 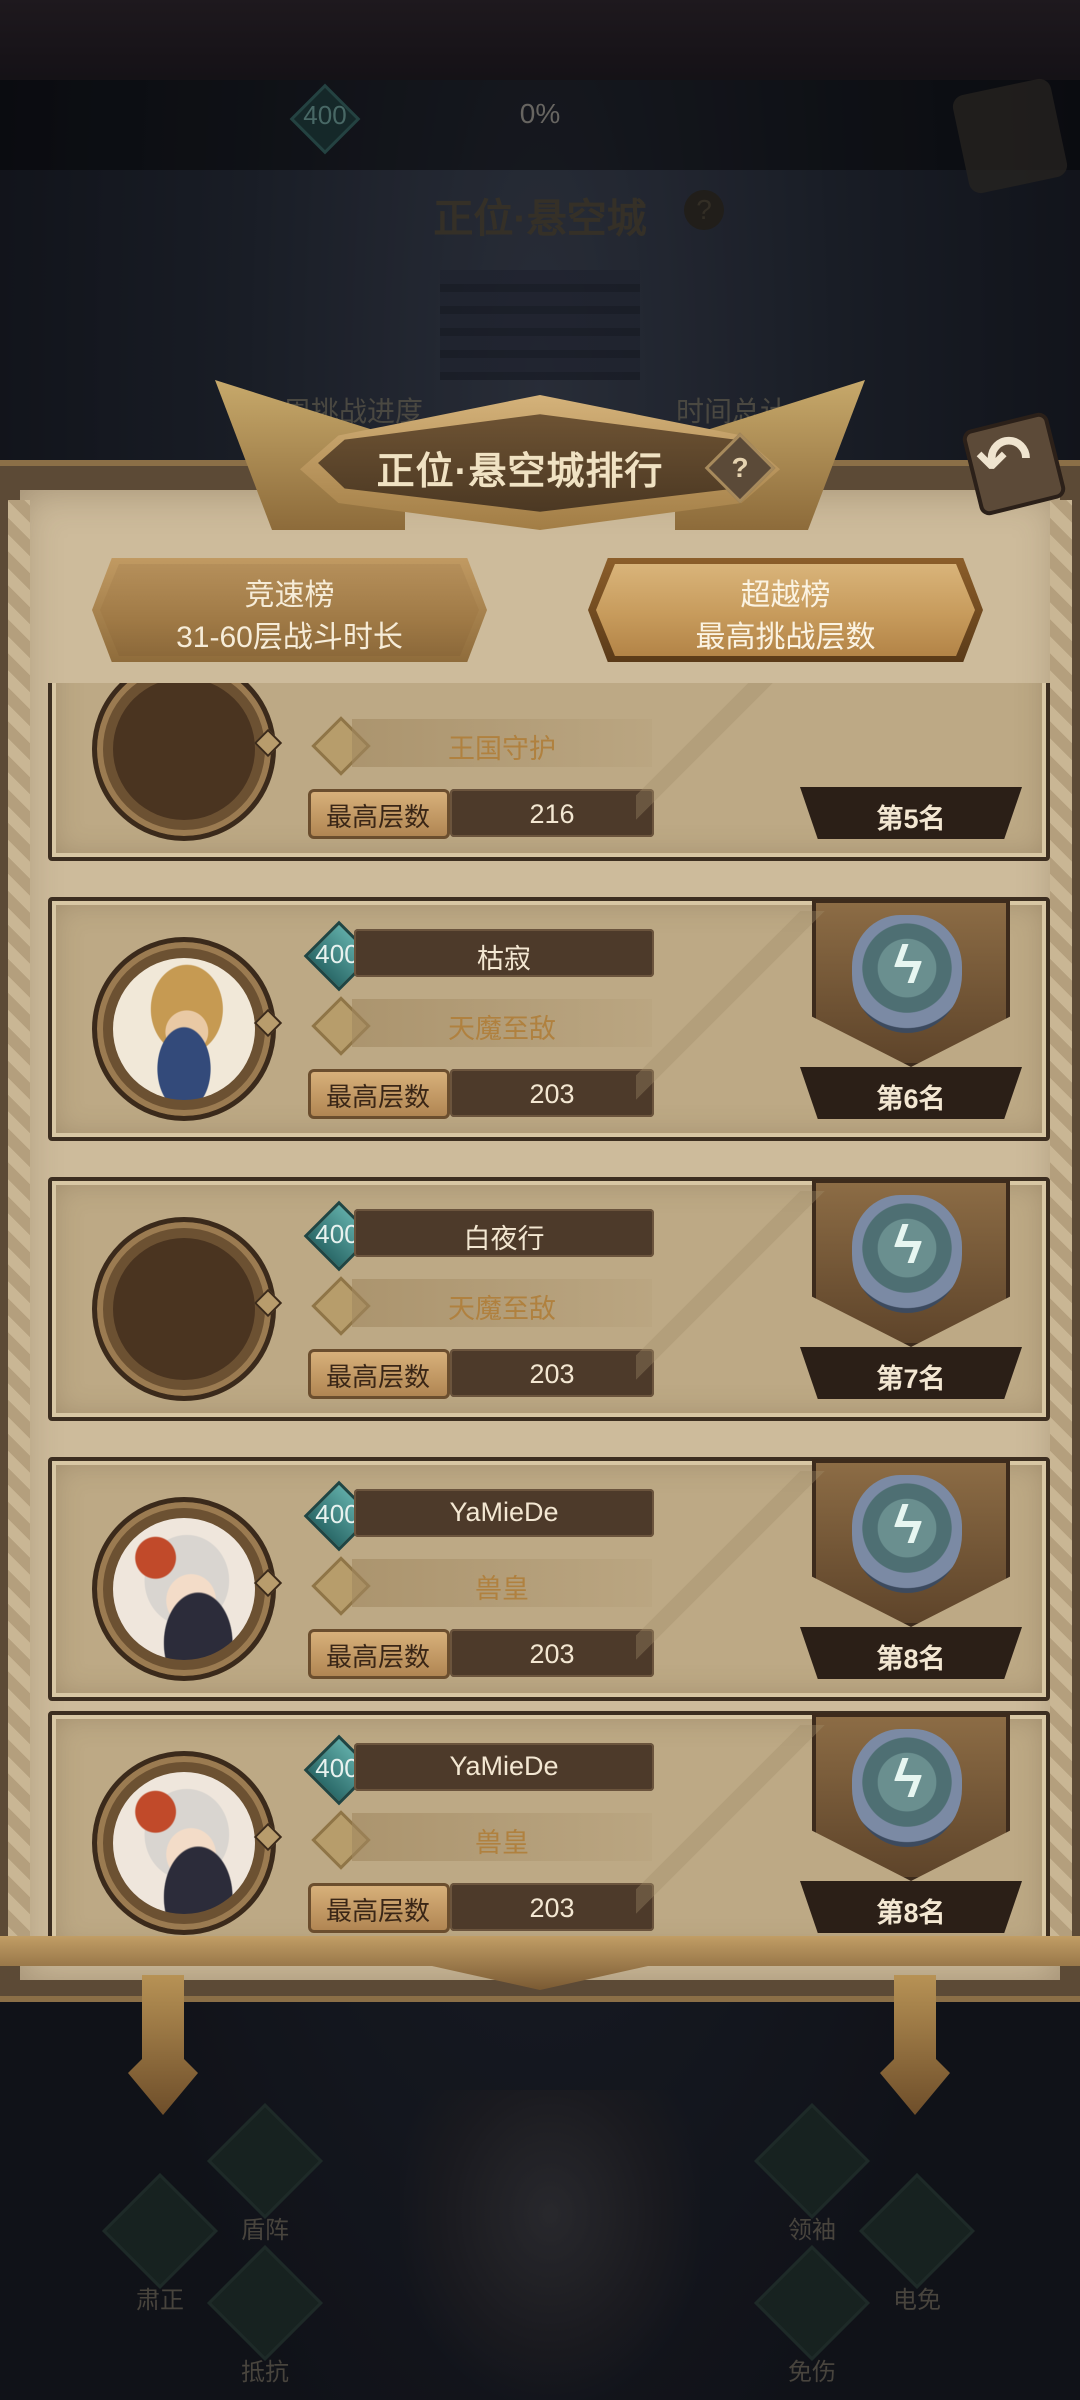 What do you see at coordinates (911, 1379) in the screenshot?
I see `rank-text: 第7名` at bounding box center [911, 1379].